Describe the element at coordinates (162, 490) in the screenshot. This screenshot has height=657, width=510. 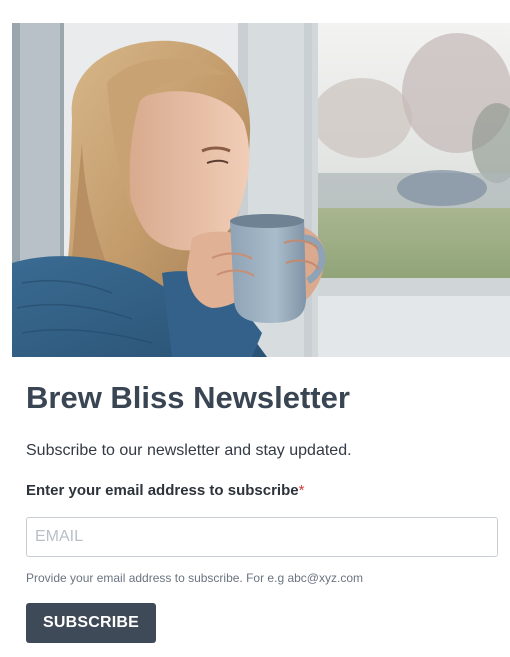
I see `email-field-label-text: Enter your email address to subscribe` at that location.